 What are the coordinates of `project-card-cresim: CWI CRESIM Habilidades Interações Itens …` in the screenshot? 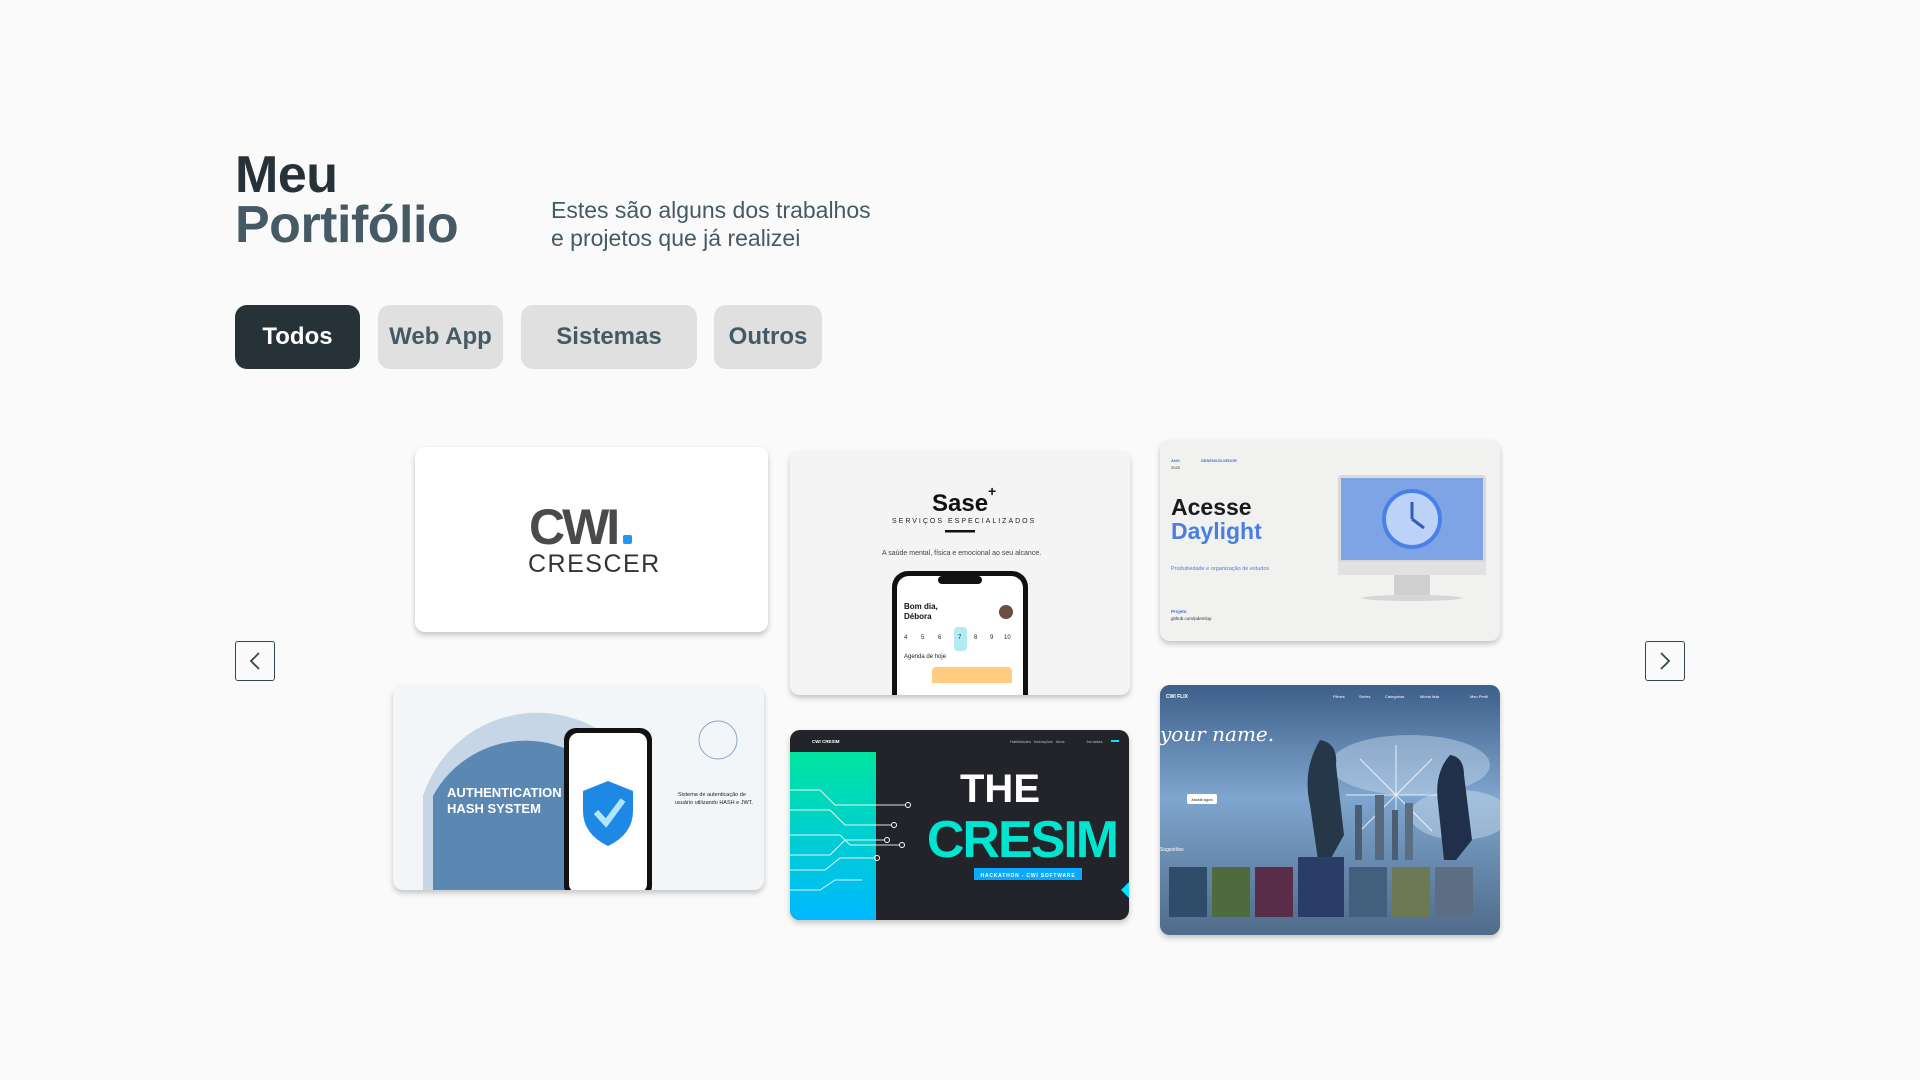 It's located at (959, 825).